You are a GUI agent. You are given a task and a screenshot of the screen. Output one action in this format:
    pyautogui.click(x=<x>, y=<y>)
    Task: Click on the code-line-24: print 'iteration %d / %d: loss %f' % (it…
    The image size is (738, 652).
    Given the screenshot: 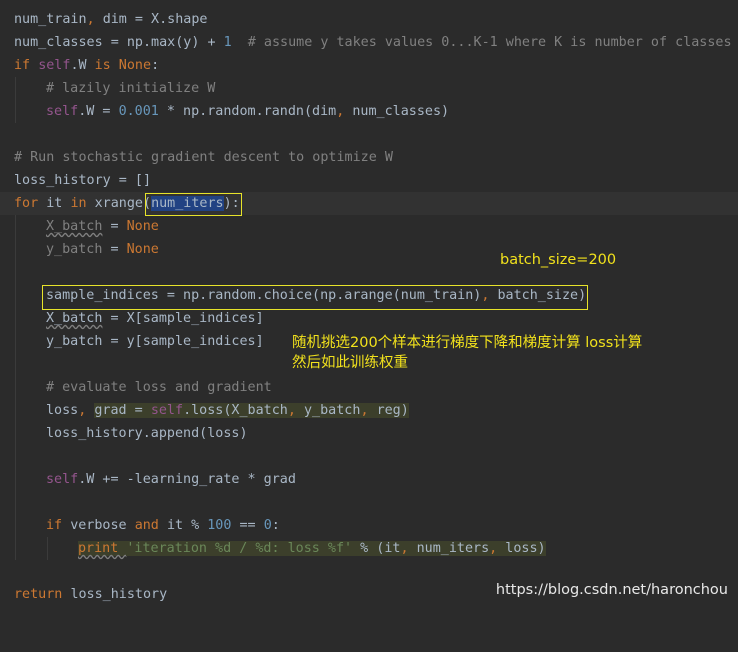 What is the action you would take?
    pyautogui.click(x=369, y=548)
    